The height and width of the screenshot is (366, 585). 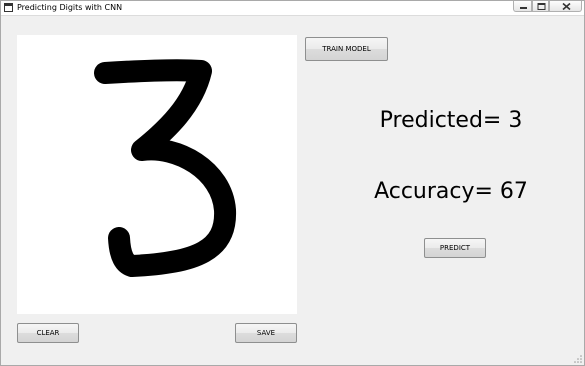 I want to click on close-icon, so click(x=566, y=6).